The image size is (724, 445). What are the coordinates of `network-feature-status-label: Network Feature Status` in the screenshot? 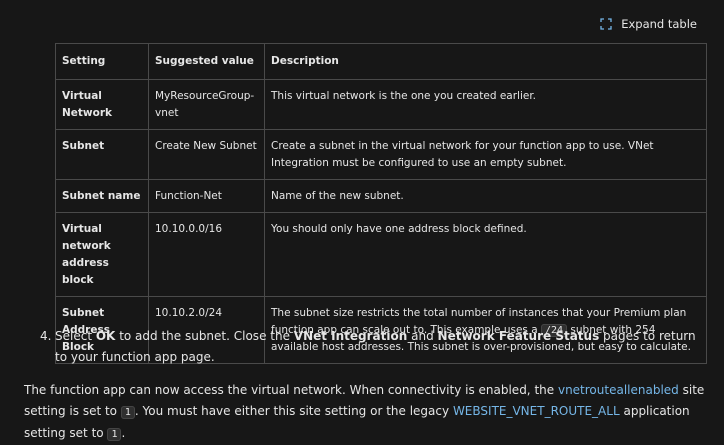 It's located at (518, 336).